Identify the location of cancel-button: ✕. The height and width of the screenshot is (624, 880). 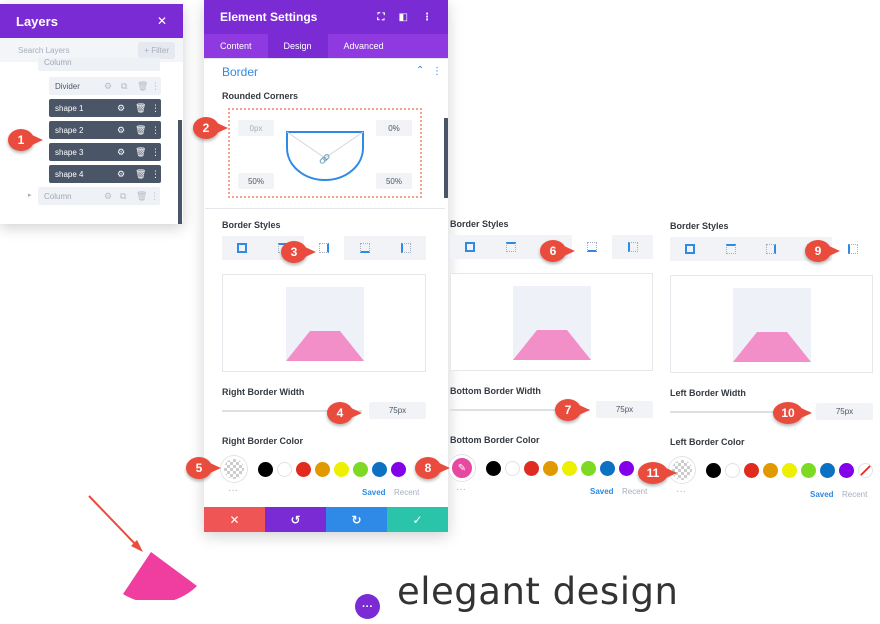
(234, 519).